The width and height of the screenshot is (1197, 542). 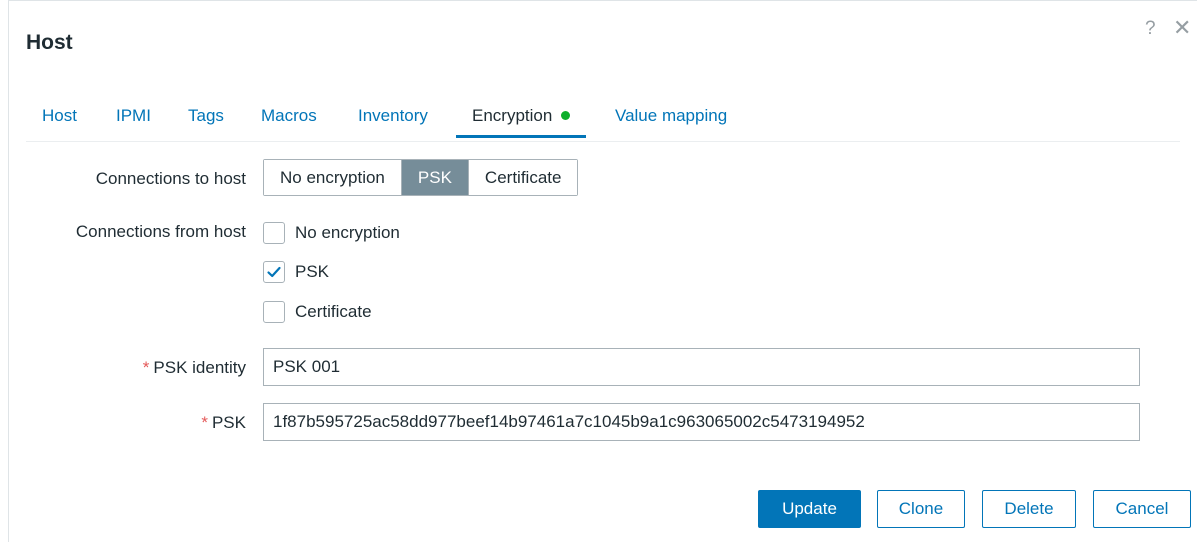 I want to click on seg-psk: PSK, so click(x=434, y=177).